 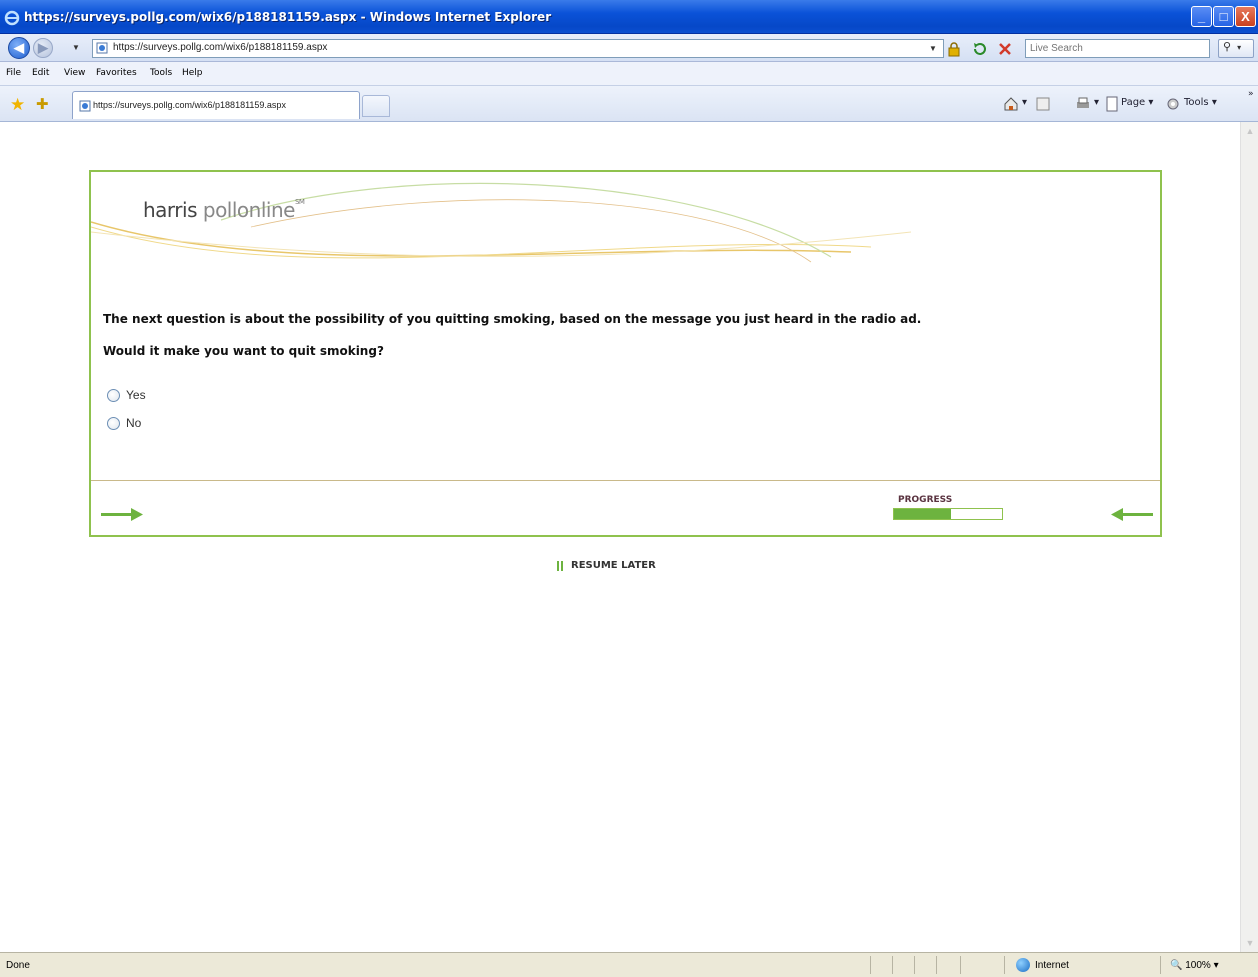 I want to click on logo-brand-text: harris, so click(x=170, y=210).